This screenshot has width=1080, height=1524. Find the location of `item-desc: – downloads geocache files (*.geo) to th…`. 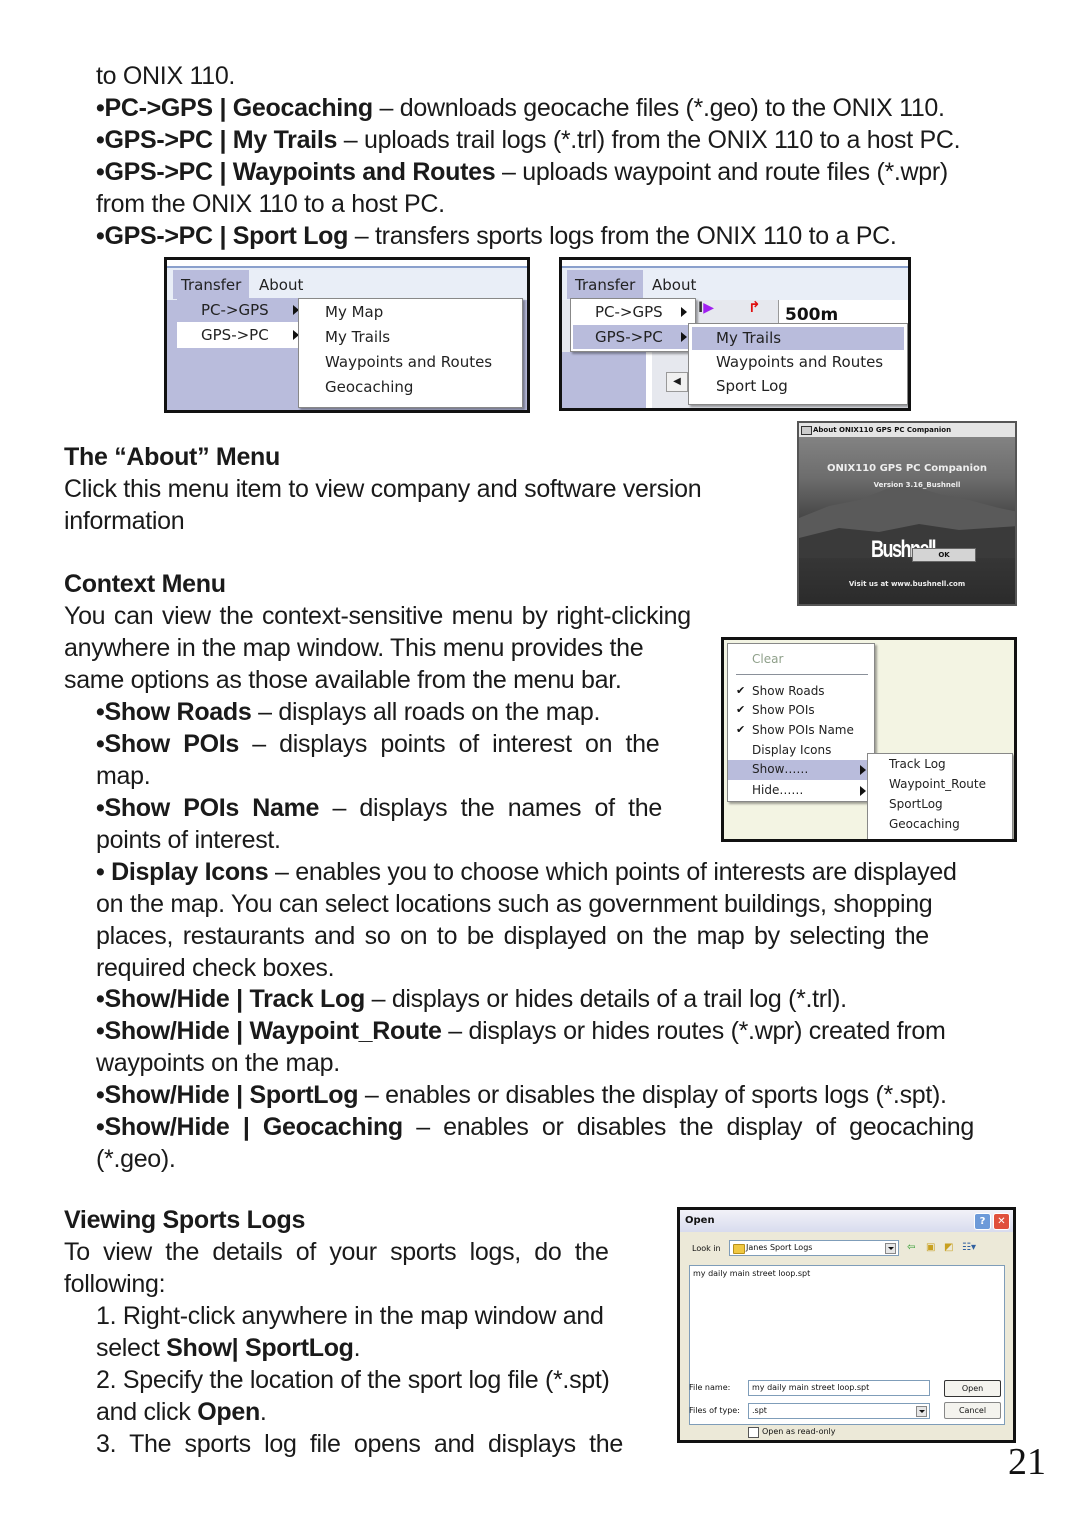

item-desc: – downloads geocache files (*.geo) to th… is located at coordinates (658, 108).